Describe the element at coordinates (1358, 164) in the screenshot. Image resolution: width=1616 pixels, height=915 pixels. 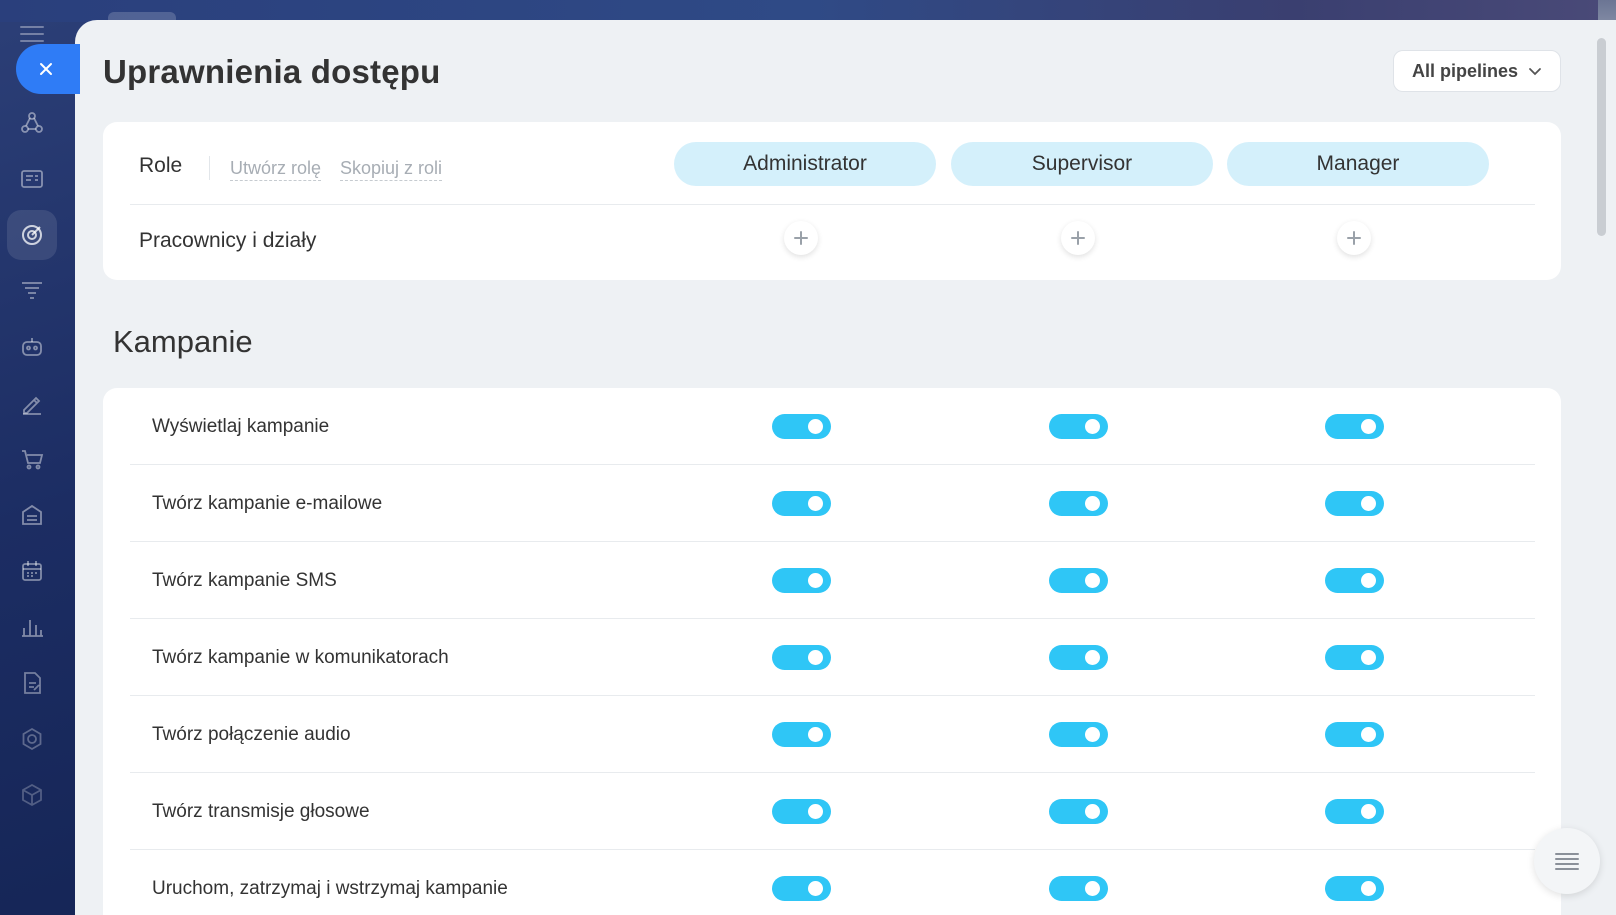
I see `role-column-manager: Manager` at that location.